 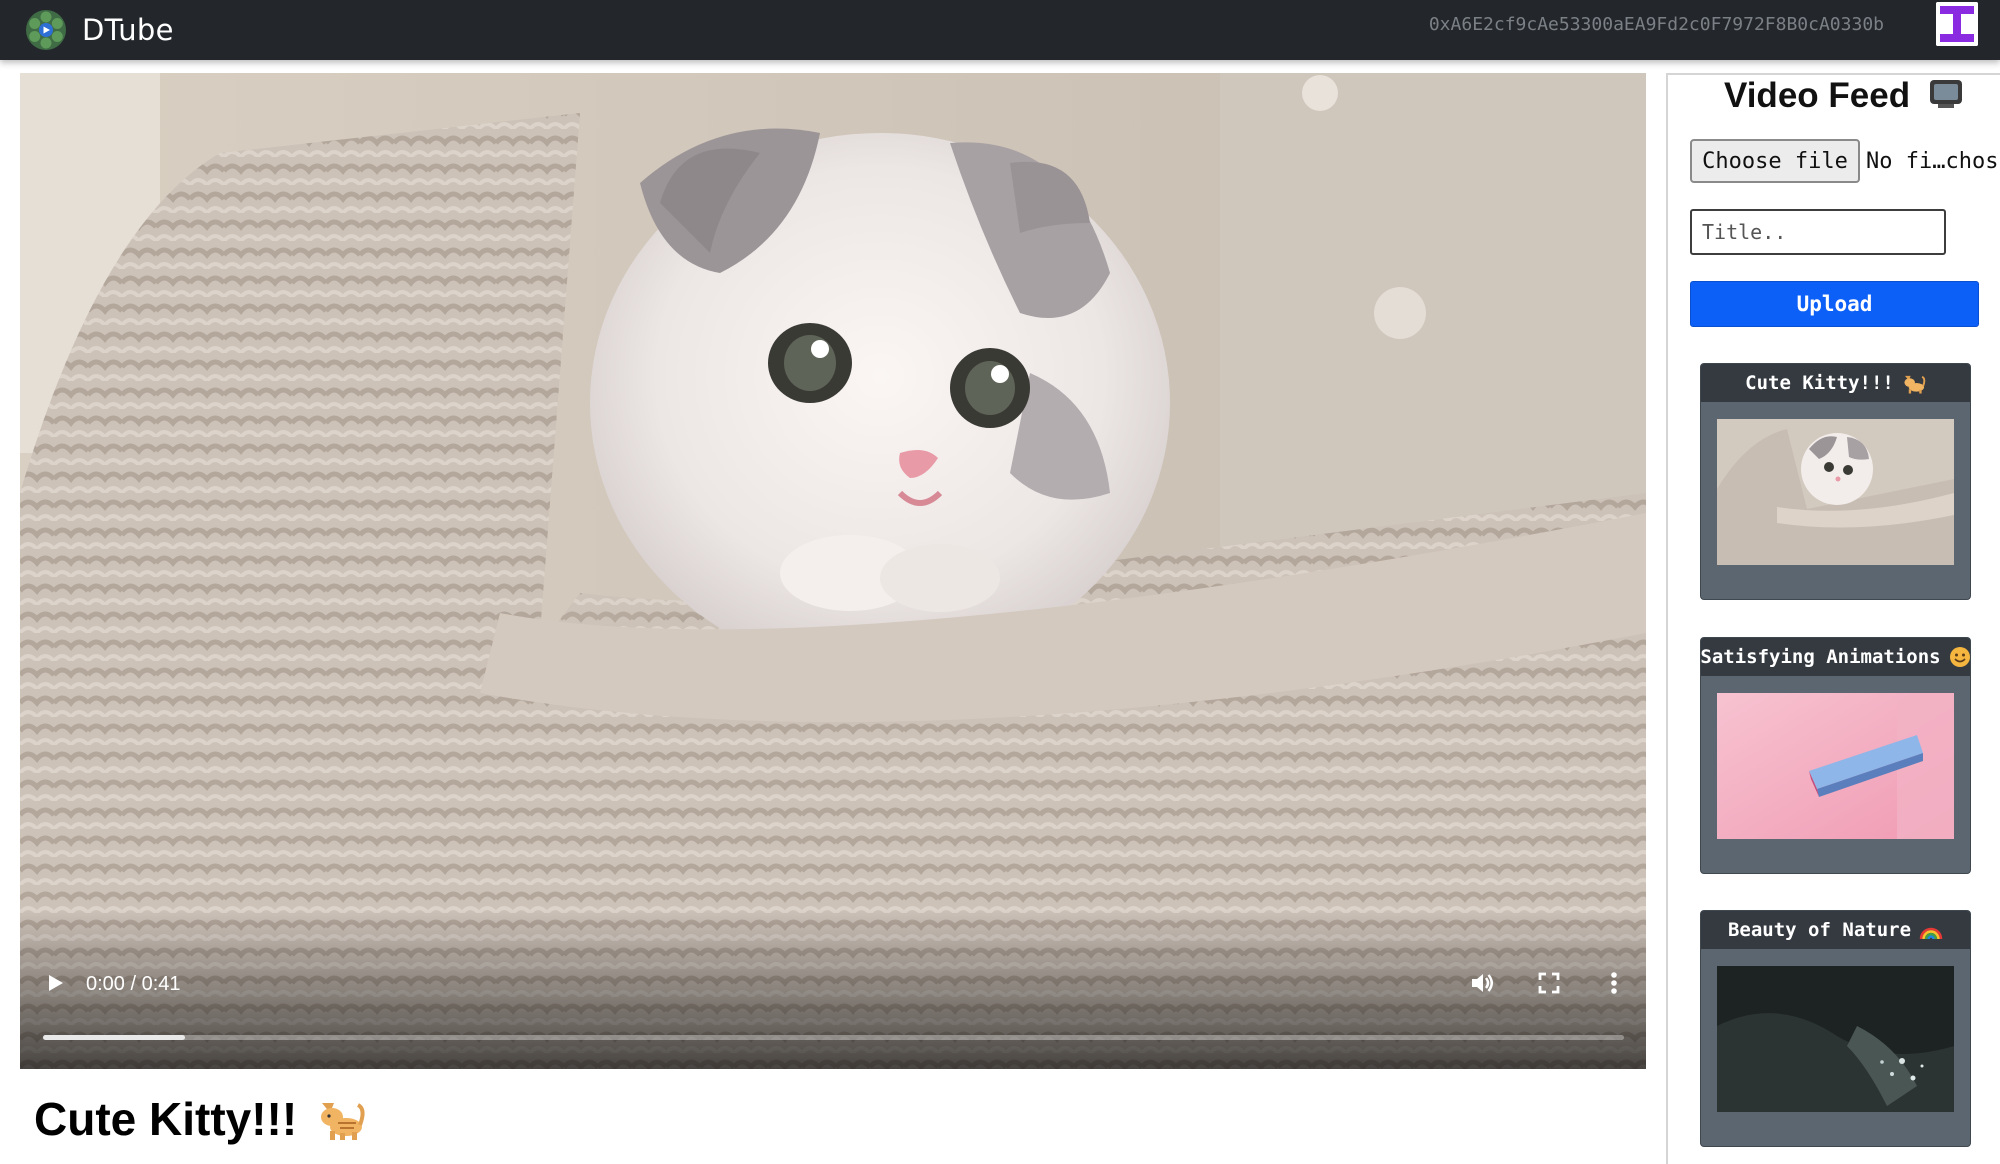 What do you see at coordinates (1931, 930) in the screenshot?
I see `rainbow-emoji` at bounding box center [1931, 930].